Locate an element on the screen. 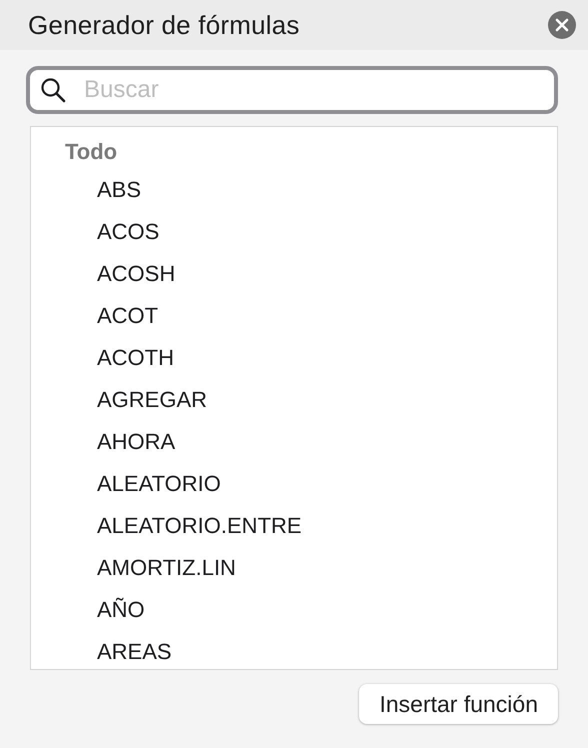 The image size is (588, 748). list-item: ABS is located at coordinates (119, 190).